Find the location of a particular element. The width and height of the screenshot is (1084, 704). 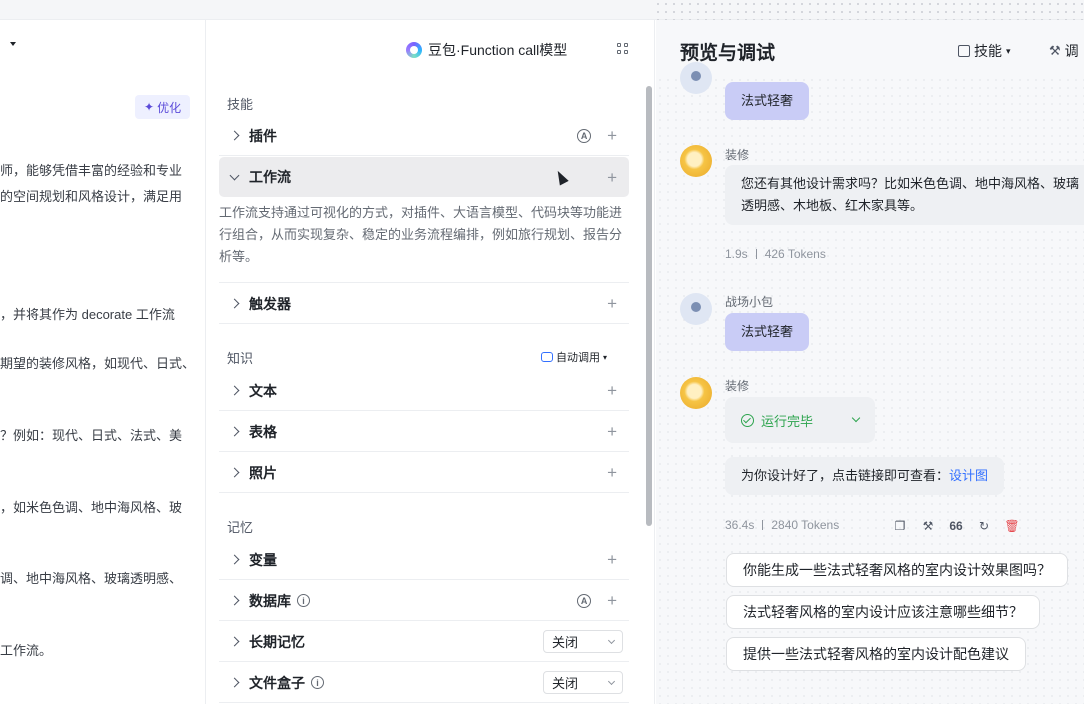

chevron-down-icon: ▾ is located at coordinates (1008, 50).